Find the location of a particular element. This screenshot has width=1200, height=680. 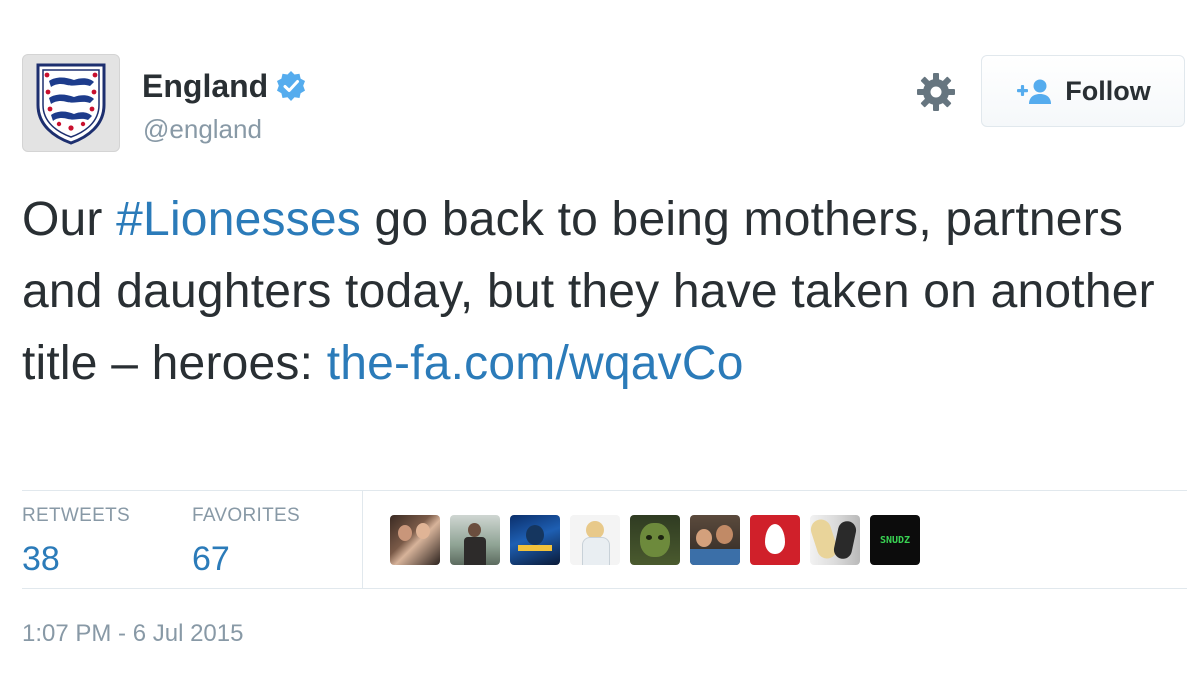

favoriter-avatars: SNUDZ is located at coordinates (660, 540).